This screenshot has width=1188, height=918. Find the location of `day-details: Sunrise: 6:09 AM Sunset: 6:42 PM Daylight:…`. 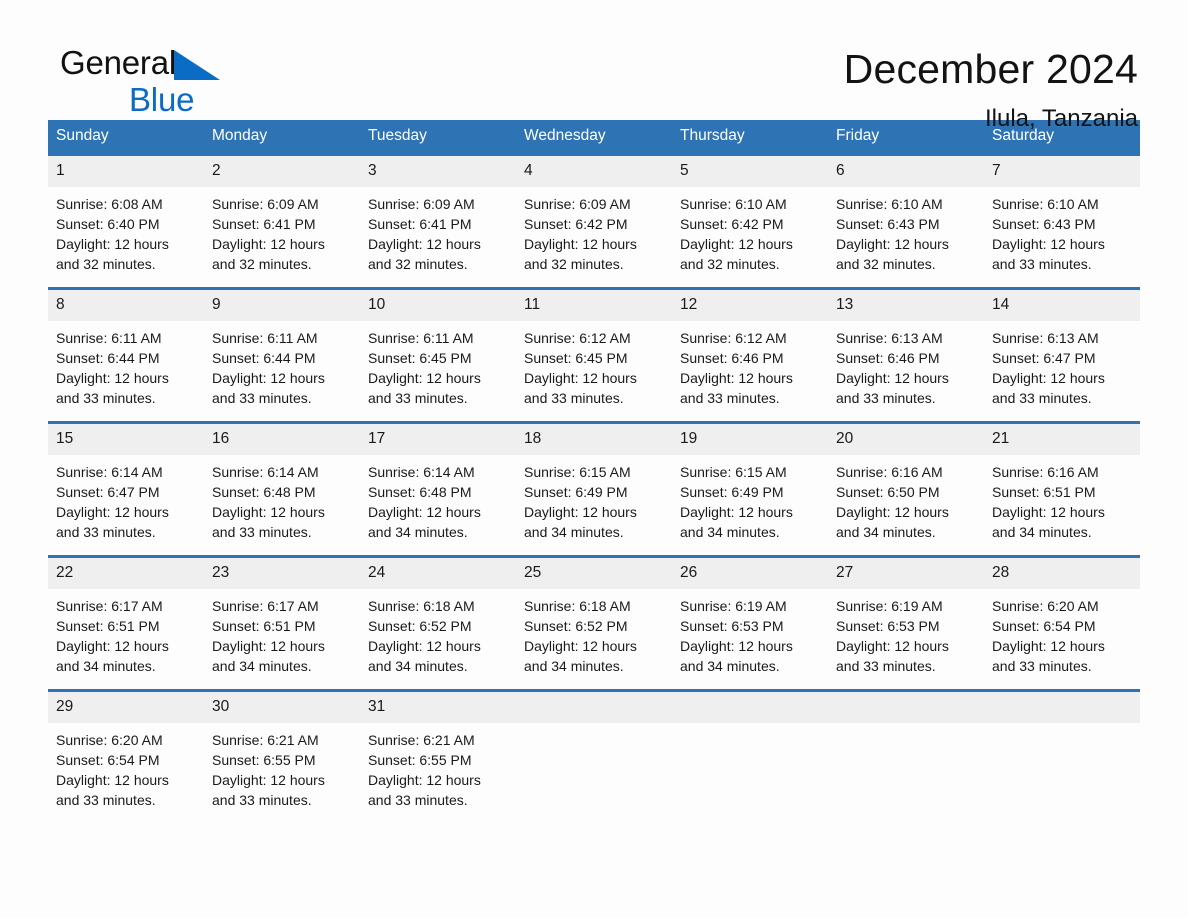

day-details: Sunrise: 6:09 AM Sunset: 6:42 PM Daylight:… is located at coordinates (594, 230).